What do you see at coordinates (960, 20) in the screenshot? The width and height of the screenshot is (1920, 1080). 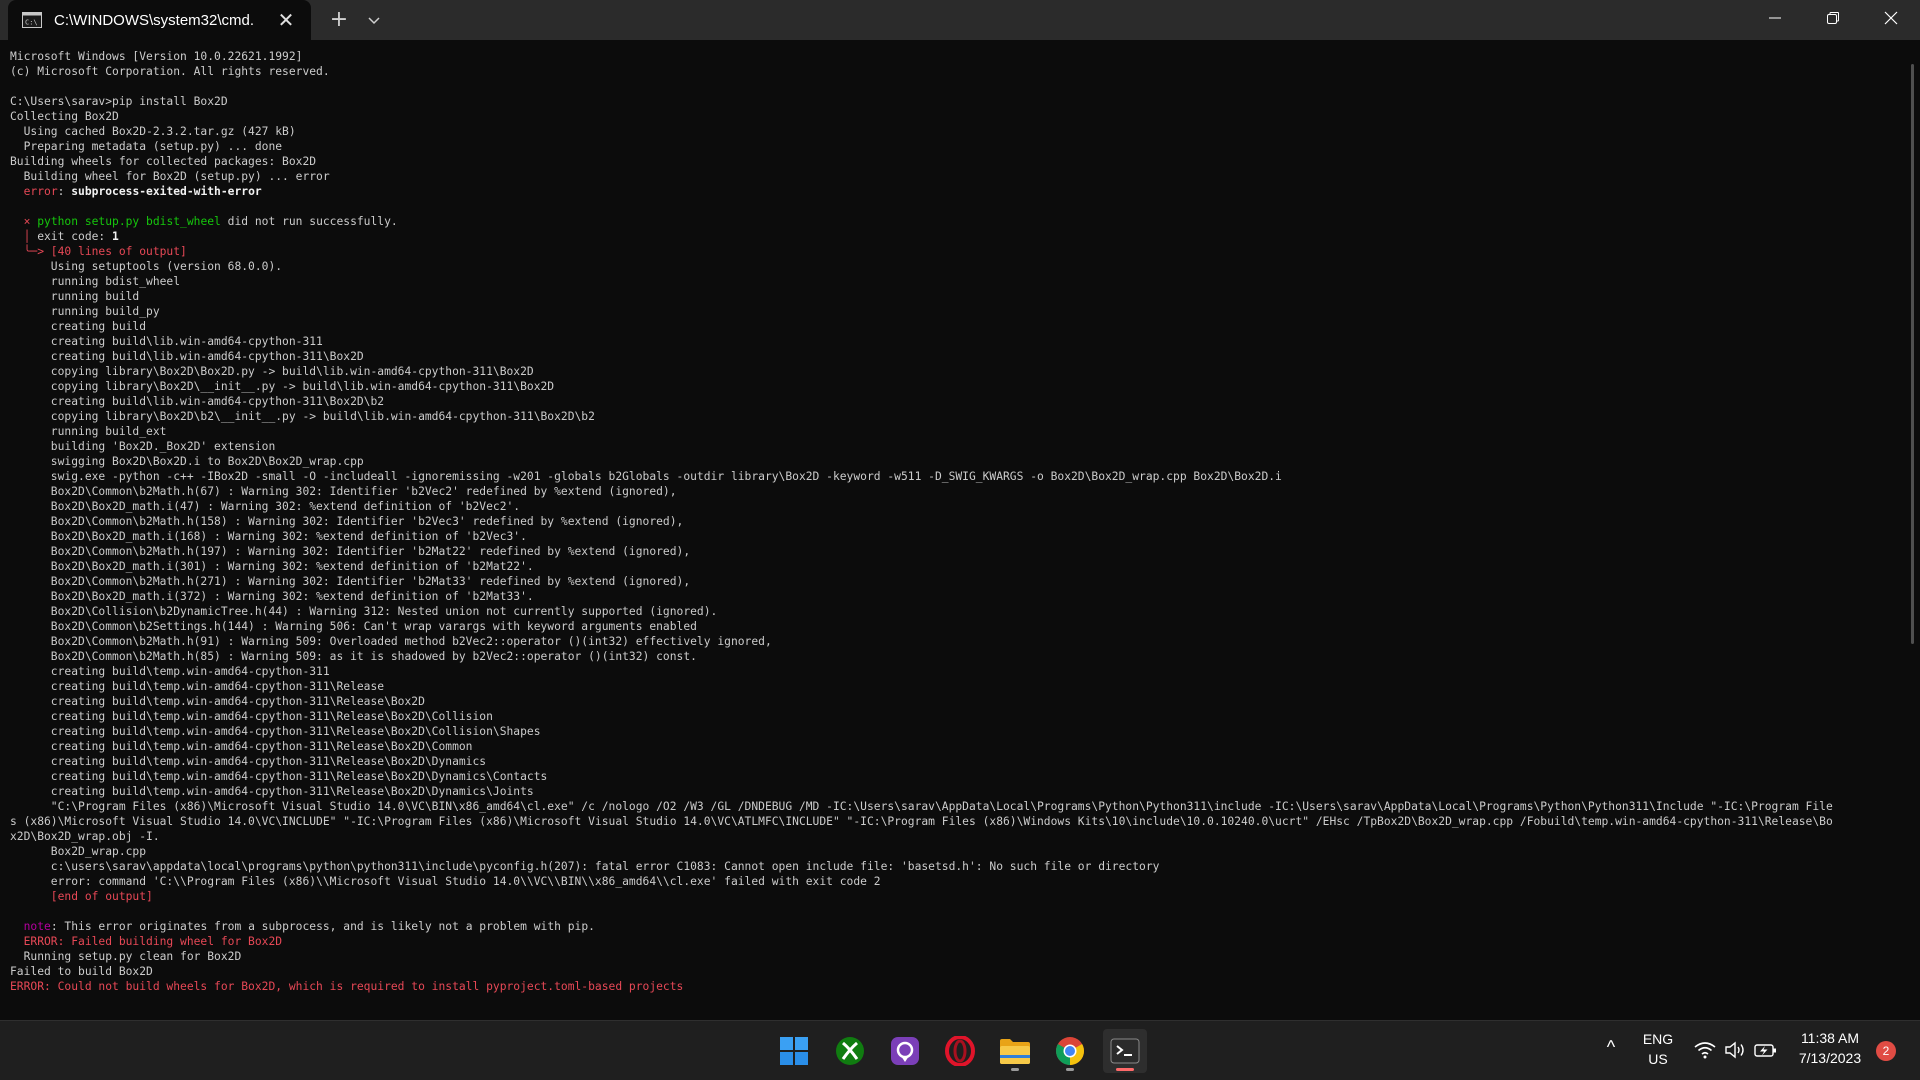 I see `title-bar: C:\ C:\WINDOWS\system32\cmd. ✕ +` at bounding box center [960, 20].